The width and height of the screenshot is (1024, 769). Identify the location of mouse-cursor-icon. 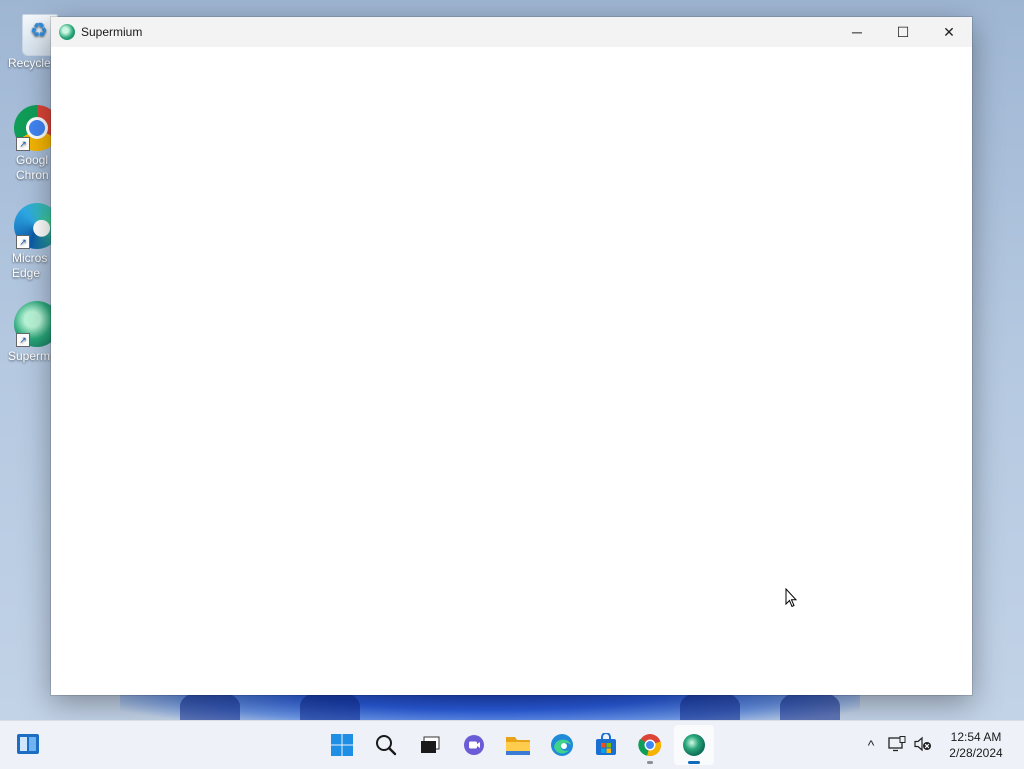
(791, 598).